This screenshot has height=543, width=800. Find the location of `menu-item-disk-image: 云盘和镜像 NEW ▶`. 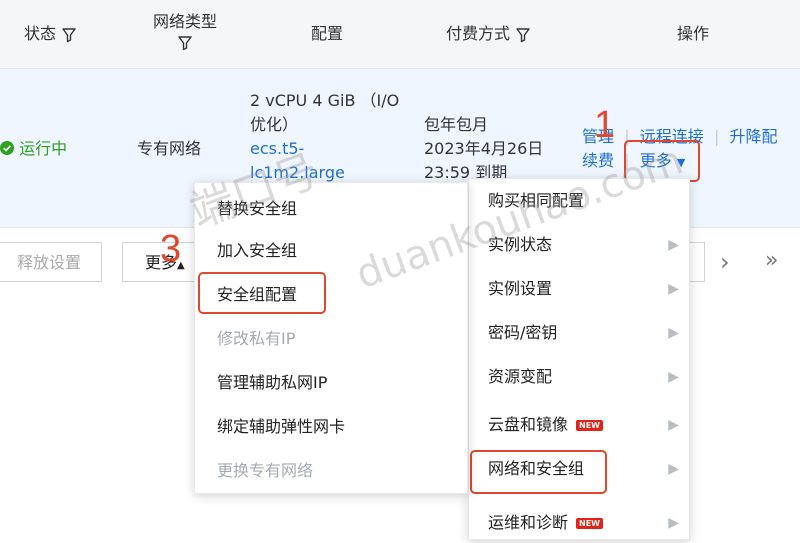

menu-item-disk-image: 云盘和镜像 NEW ▶ is located at coordinates (578, 425).